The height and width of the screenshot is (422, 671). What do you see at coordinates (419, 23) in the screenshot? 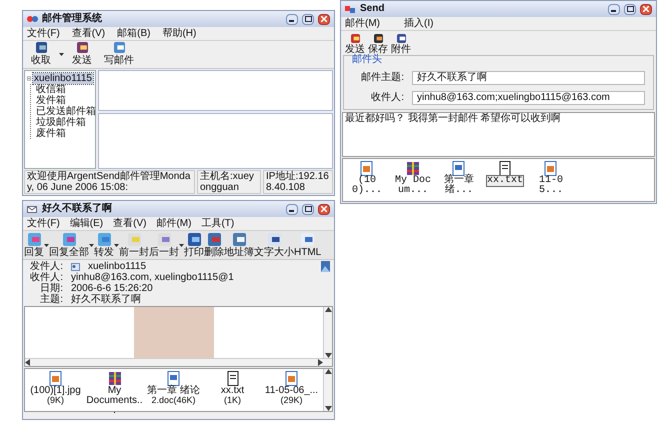
I see `menu-item: 插入(I)` at bounding box center [419, 23].